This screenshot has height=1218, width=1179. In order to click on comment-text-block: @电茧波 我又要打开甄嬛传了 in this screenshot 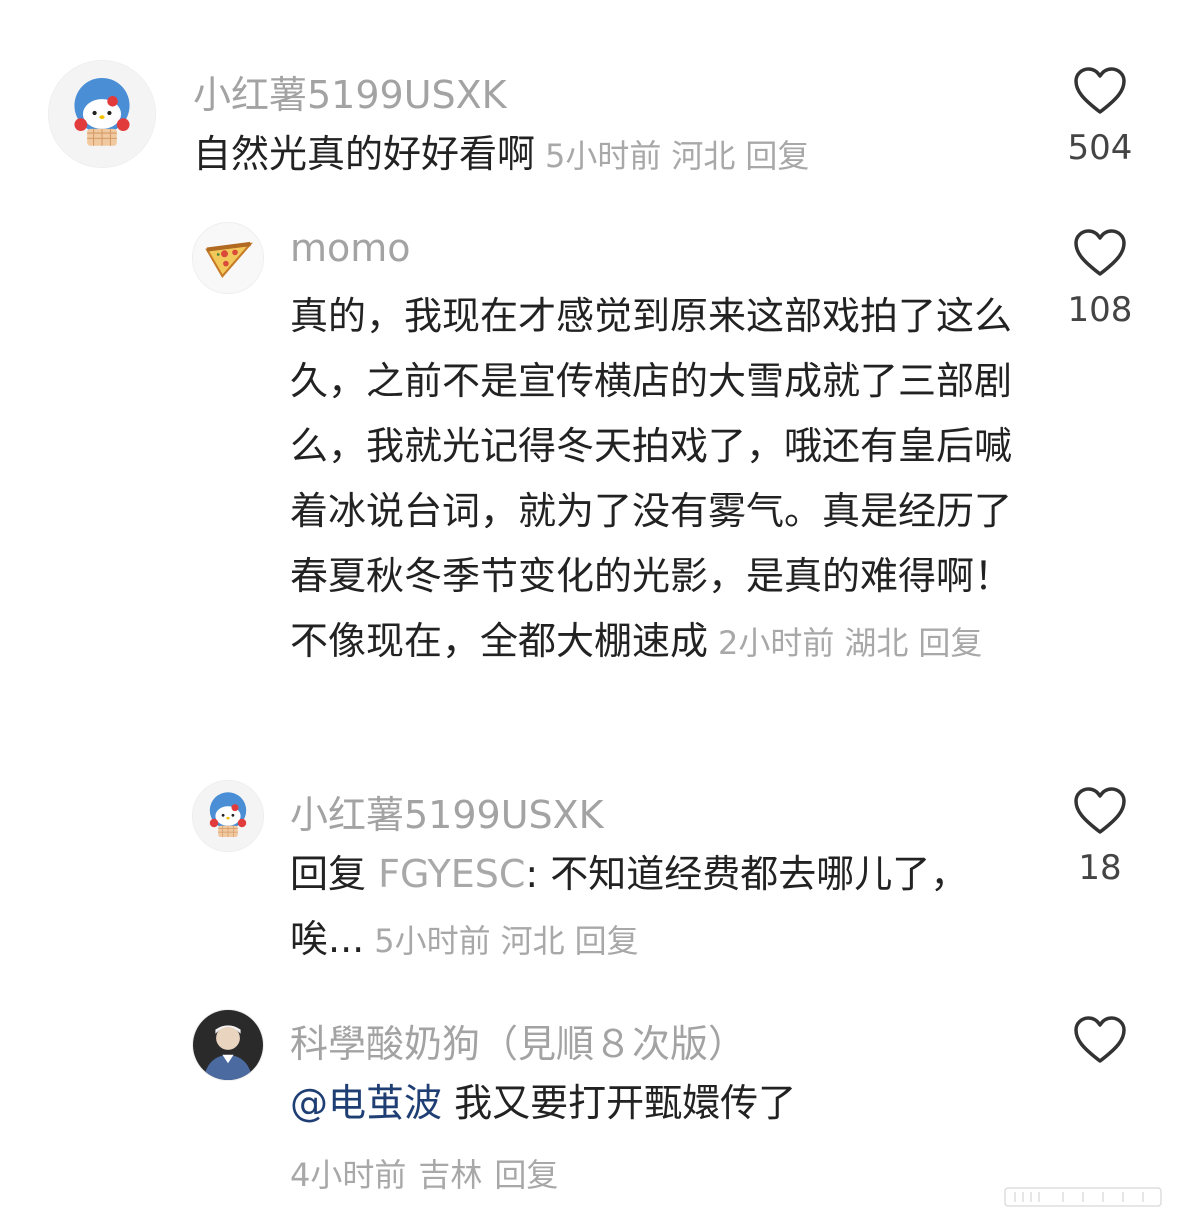, I will do `click(660, 1103)`.